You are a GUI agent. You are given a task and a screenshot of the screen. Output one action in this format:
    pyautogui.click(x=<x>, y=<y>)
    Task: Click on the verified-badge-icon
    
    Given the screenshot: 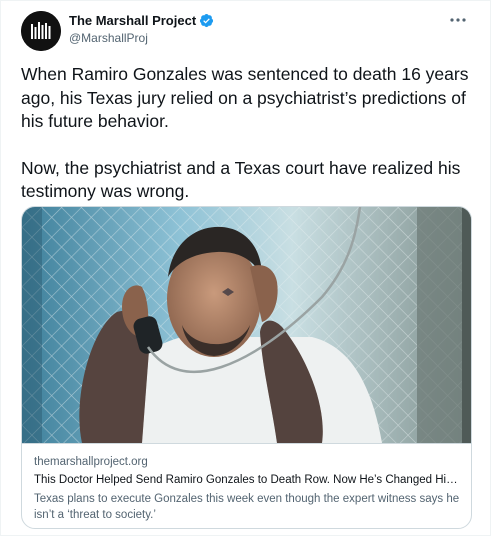 What is the action you would take?
    pyautogui.click(x=207, y=20)
    